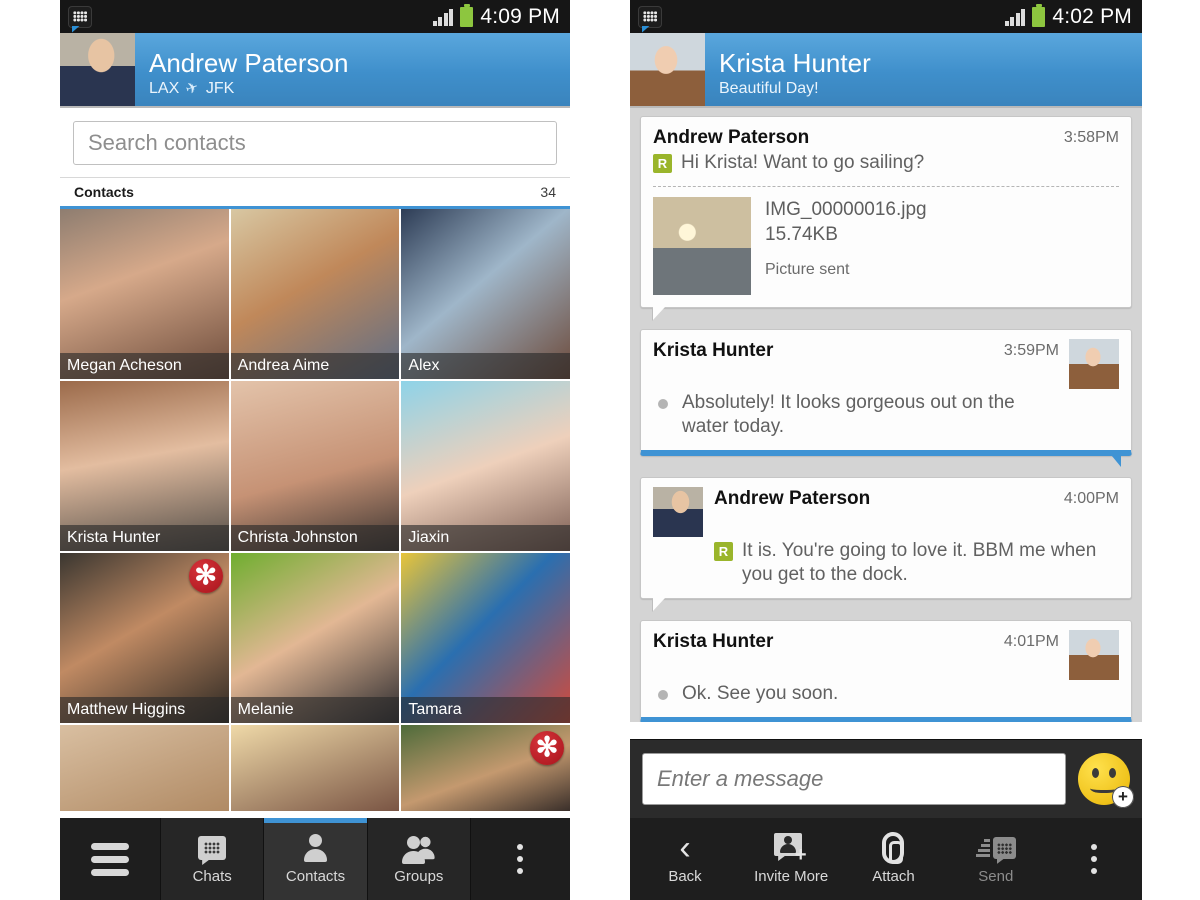 Image resolution: width=1200 pixels, height=900 pixels. What do you see at coordinates (791, 876) in the screenshot?
I see `invite-more-label: Invite More` at bounding box center [791, 876].